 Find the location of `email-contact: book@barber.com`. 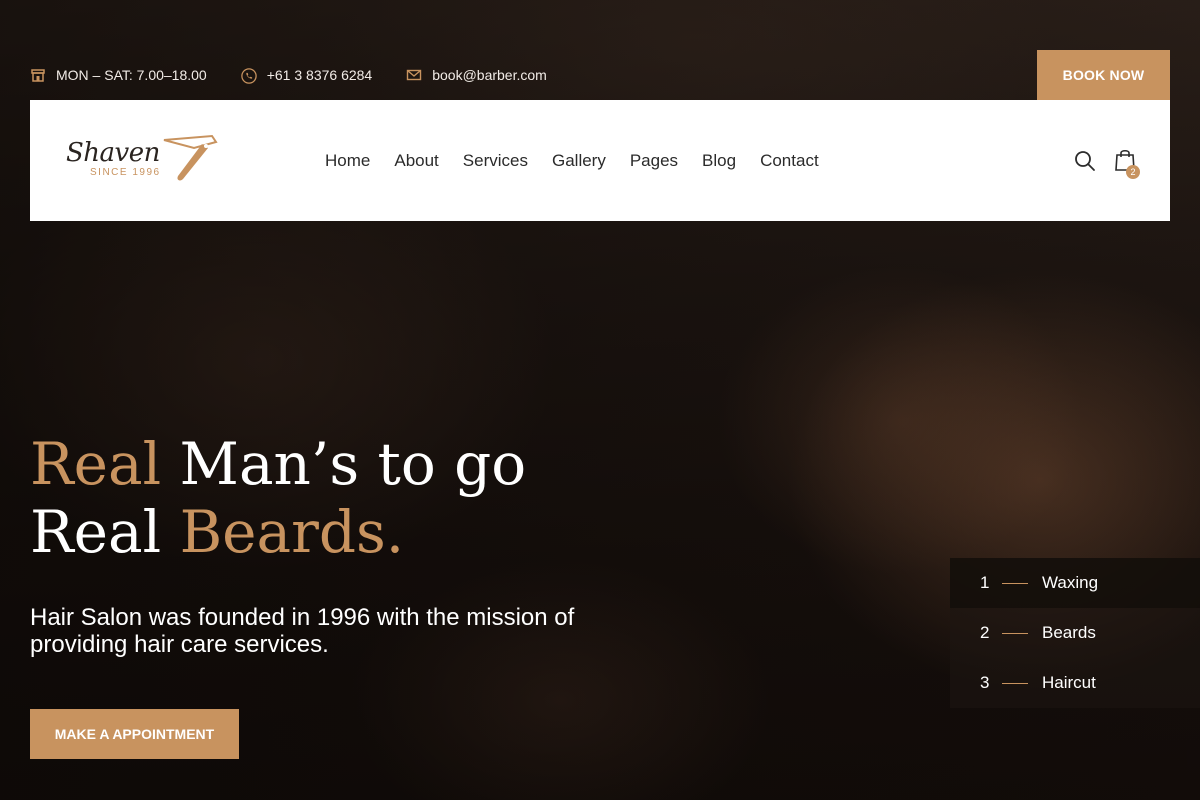

email-contact: book@barber.com is located at coordinates (476, 75).